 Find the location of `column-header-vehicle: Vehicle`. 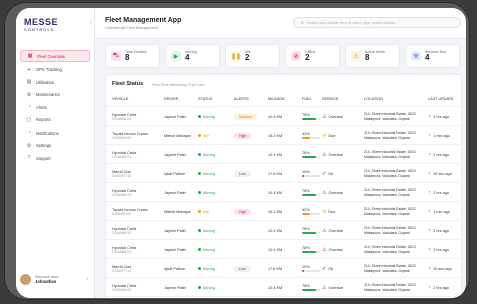

column-header-vehicle: Vehicle is located at coordinates (120, 99).